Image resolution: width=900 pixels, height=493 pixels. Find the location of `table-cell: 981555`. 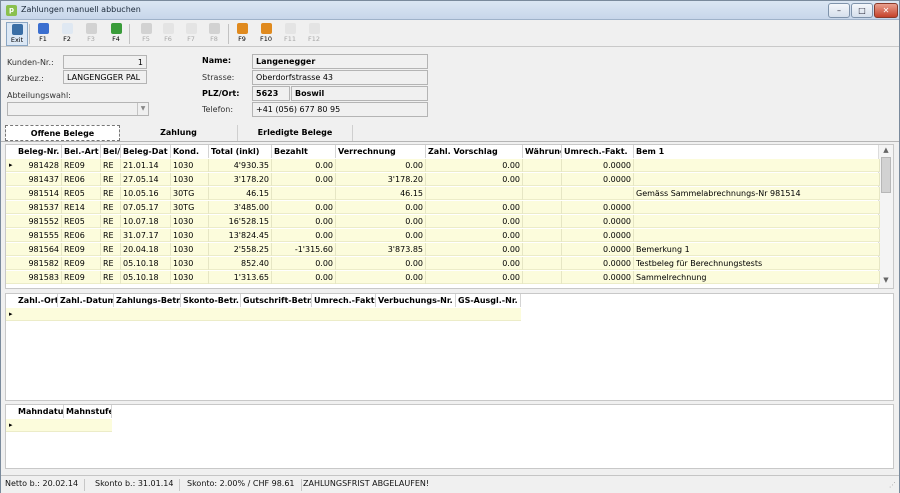

table-cell: 981555 is located at coordinates (39, 235).